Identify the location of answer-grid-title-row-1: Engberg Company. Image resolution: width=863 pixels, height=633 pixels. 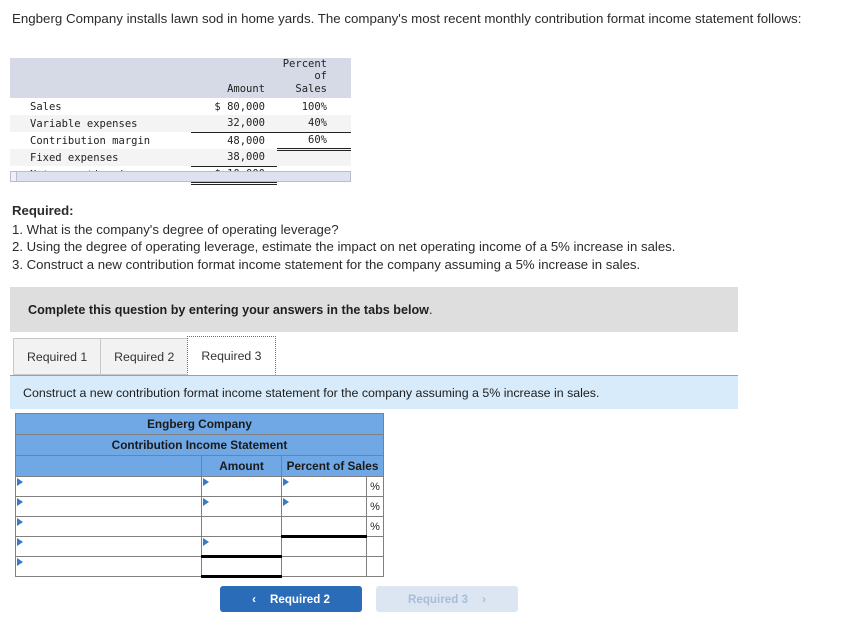
(199, 424).